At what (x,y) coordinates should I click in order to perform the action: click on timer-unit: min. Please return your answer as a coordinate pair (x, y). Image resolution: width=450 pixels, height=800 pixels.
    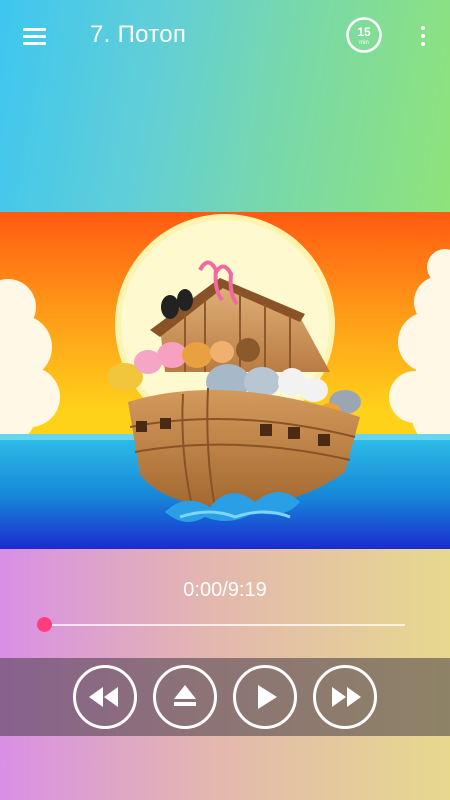
    Looking at the image, I should click on (364, 43).